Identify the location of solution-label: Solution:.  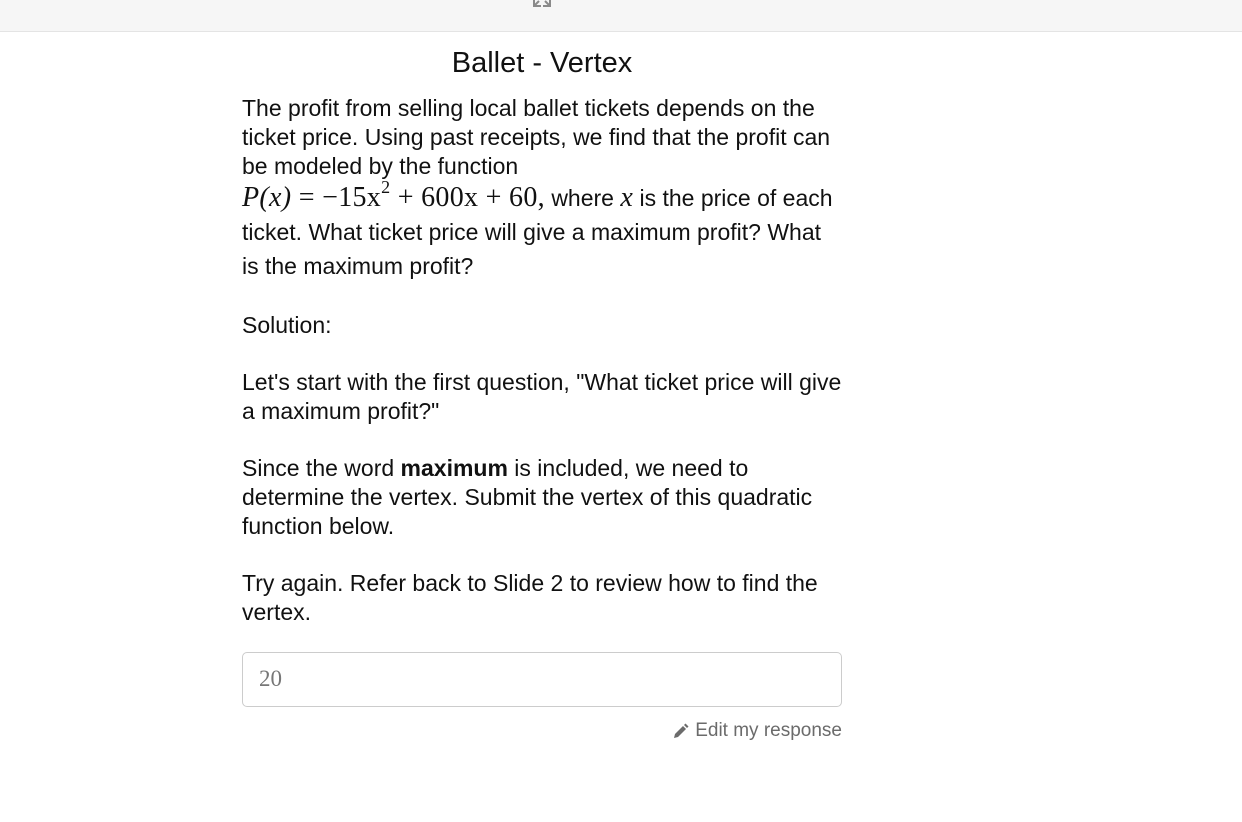
(287, 325).